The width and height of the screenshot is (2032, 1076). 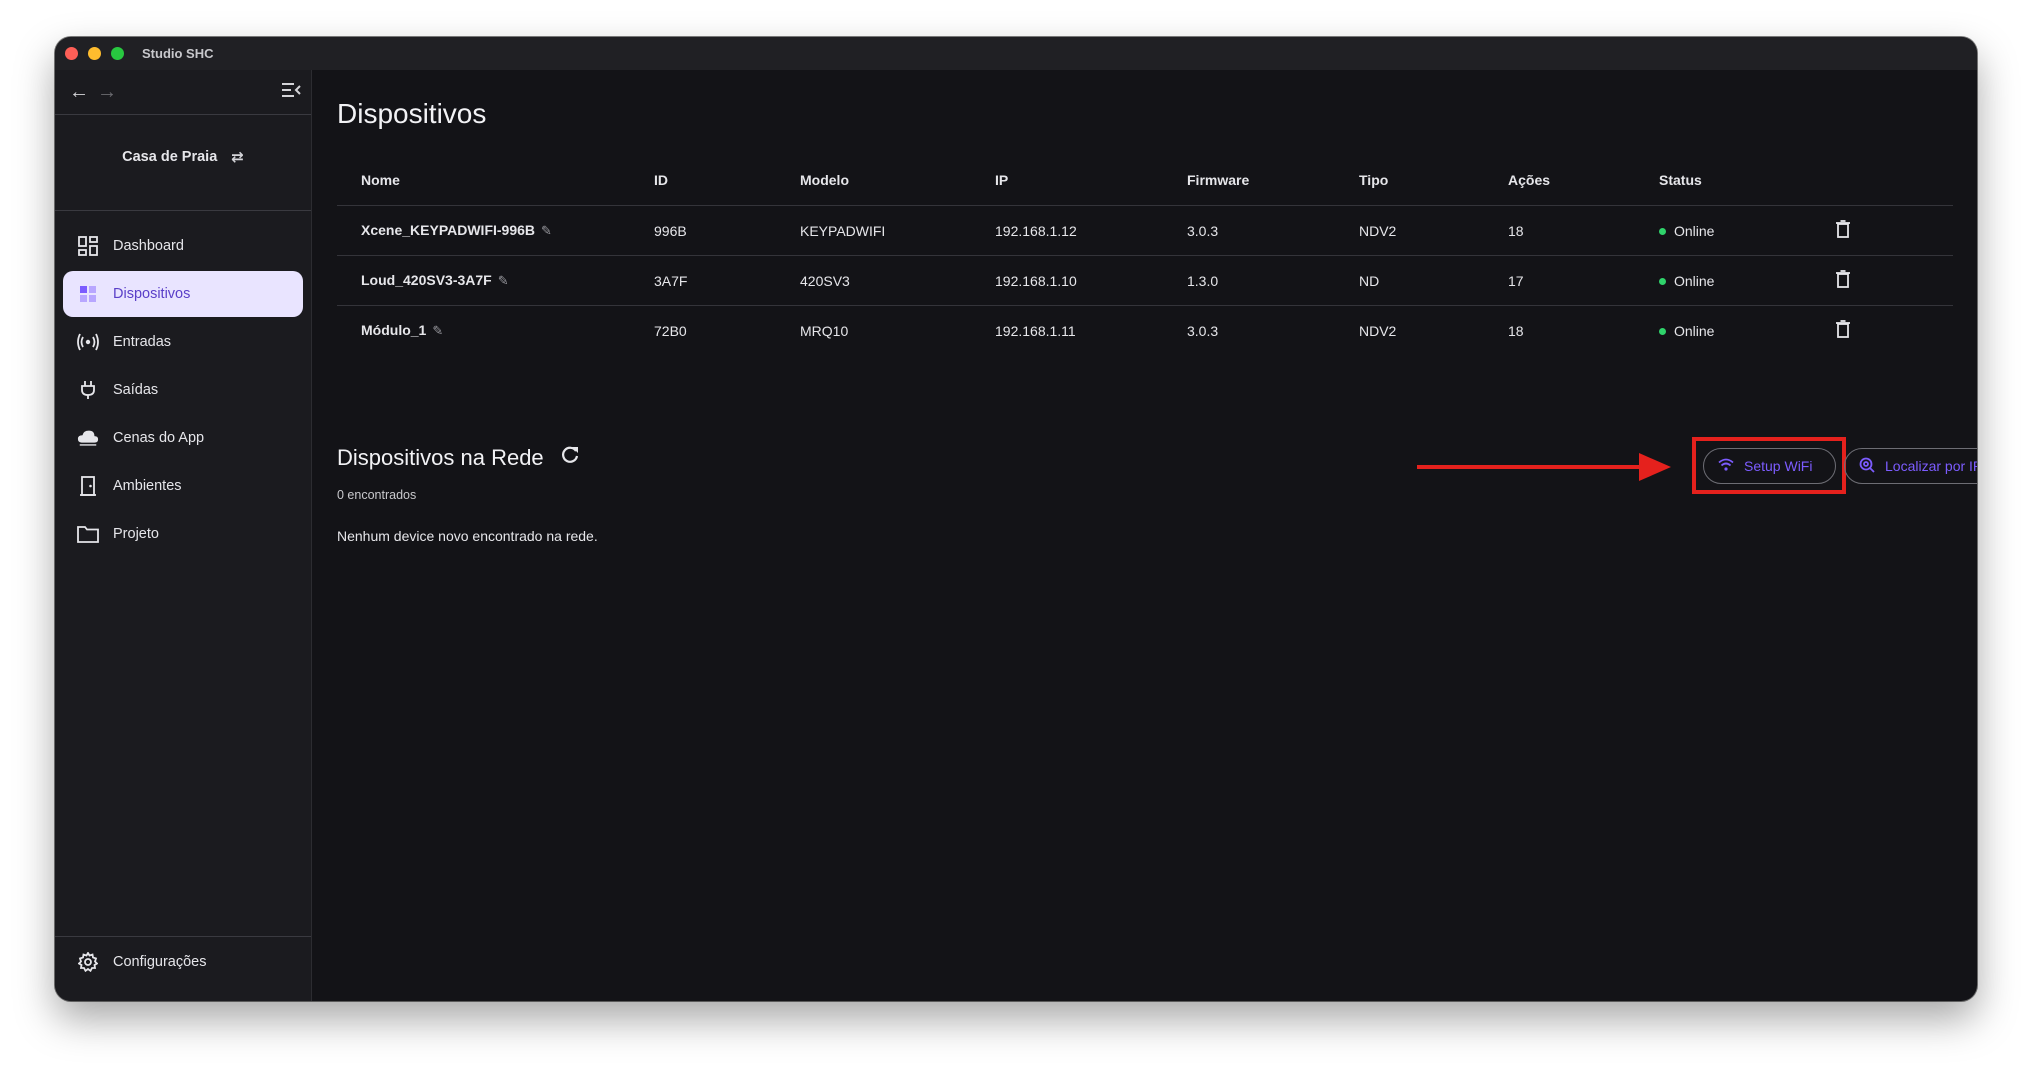 What do you see at coordinates (896, 180) in the screenshot?
I see `column-header: Modelo` at bounding box center [896, 180].